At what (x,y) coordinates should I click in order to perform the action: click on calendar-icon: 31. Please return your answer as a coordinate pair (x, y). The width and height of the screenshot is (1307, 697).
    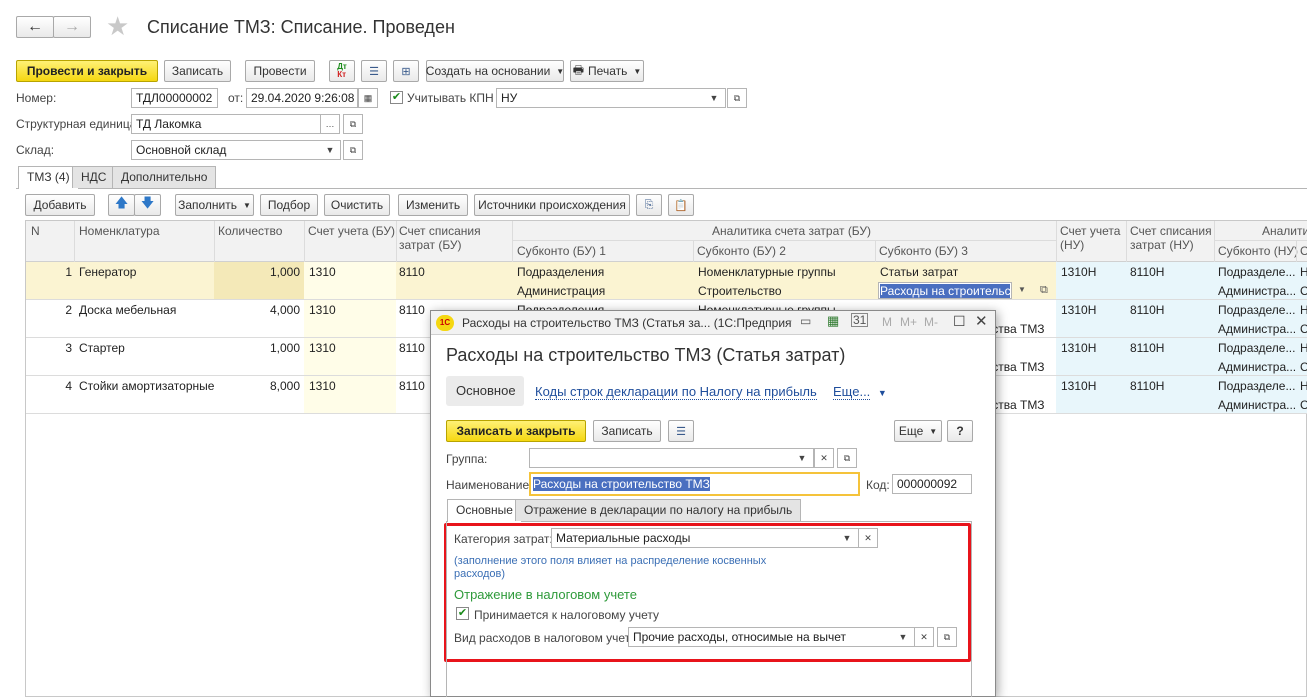
    Looking at the image, I should click on (860, 320).